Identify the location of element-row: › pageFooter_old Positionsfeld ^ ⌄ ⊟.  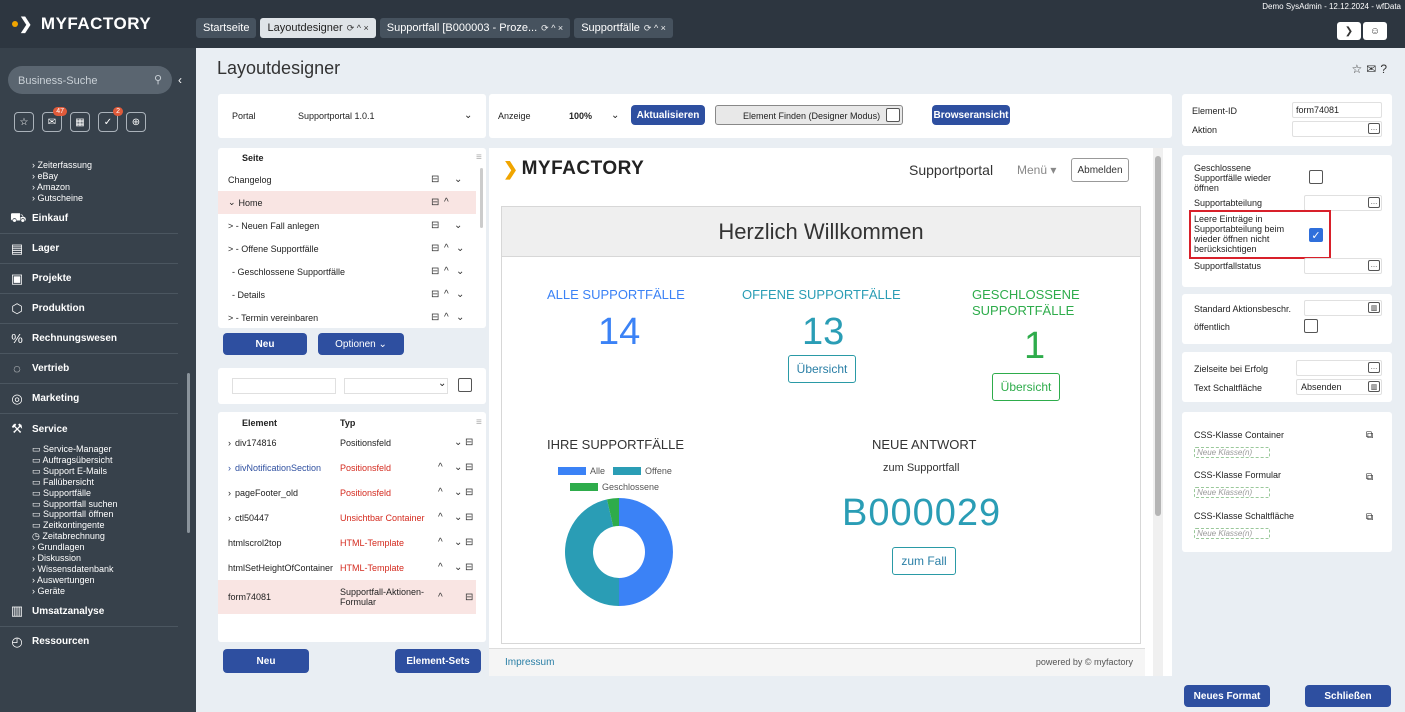
(347, 492).